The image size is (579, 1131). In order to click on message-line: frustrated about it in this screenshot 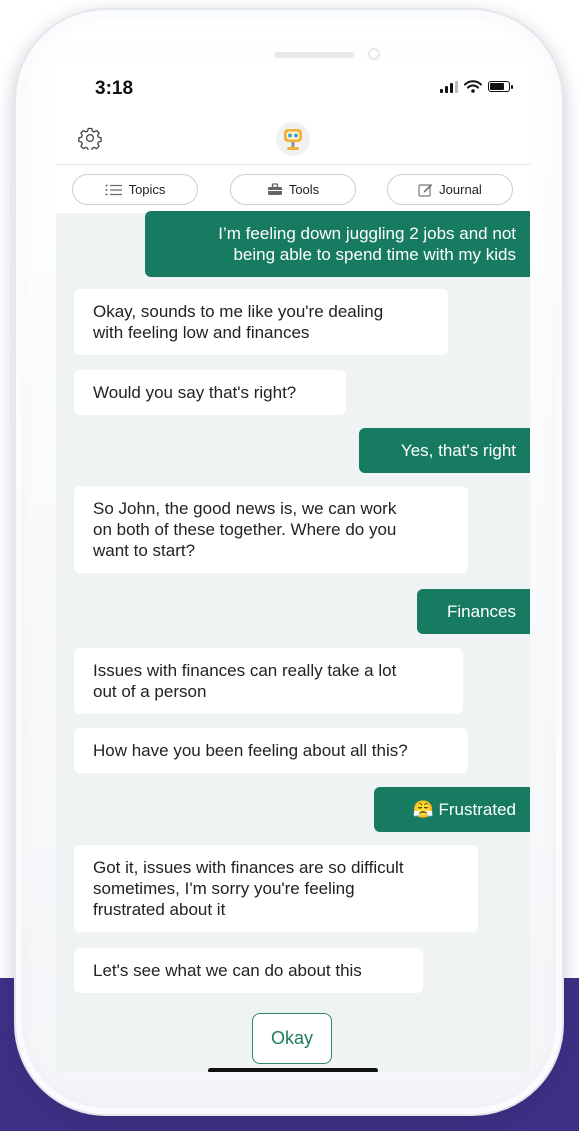, I will do `click(159, 909)`.